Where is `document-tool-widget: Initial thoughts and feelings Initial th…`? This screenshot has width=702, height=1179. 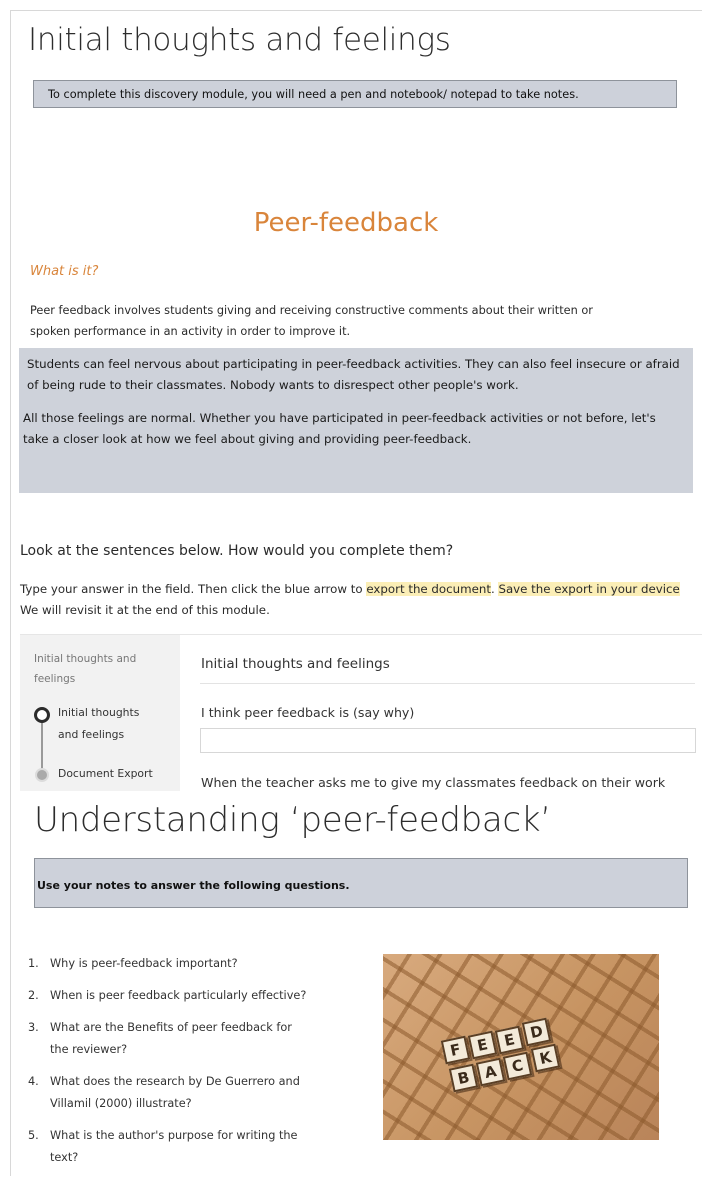 document-tool-widget: Initial thoughts and feelings Initial th… is located at coordinates (361, 712).